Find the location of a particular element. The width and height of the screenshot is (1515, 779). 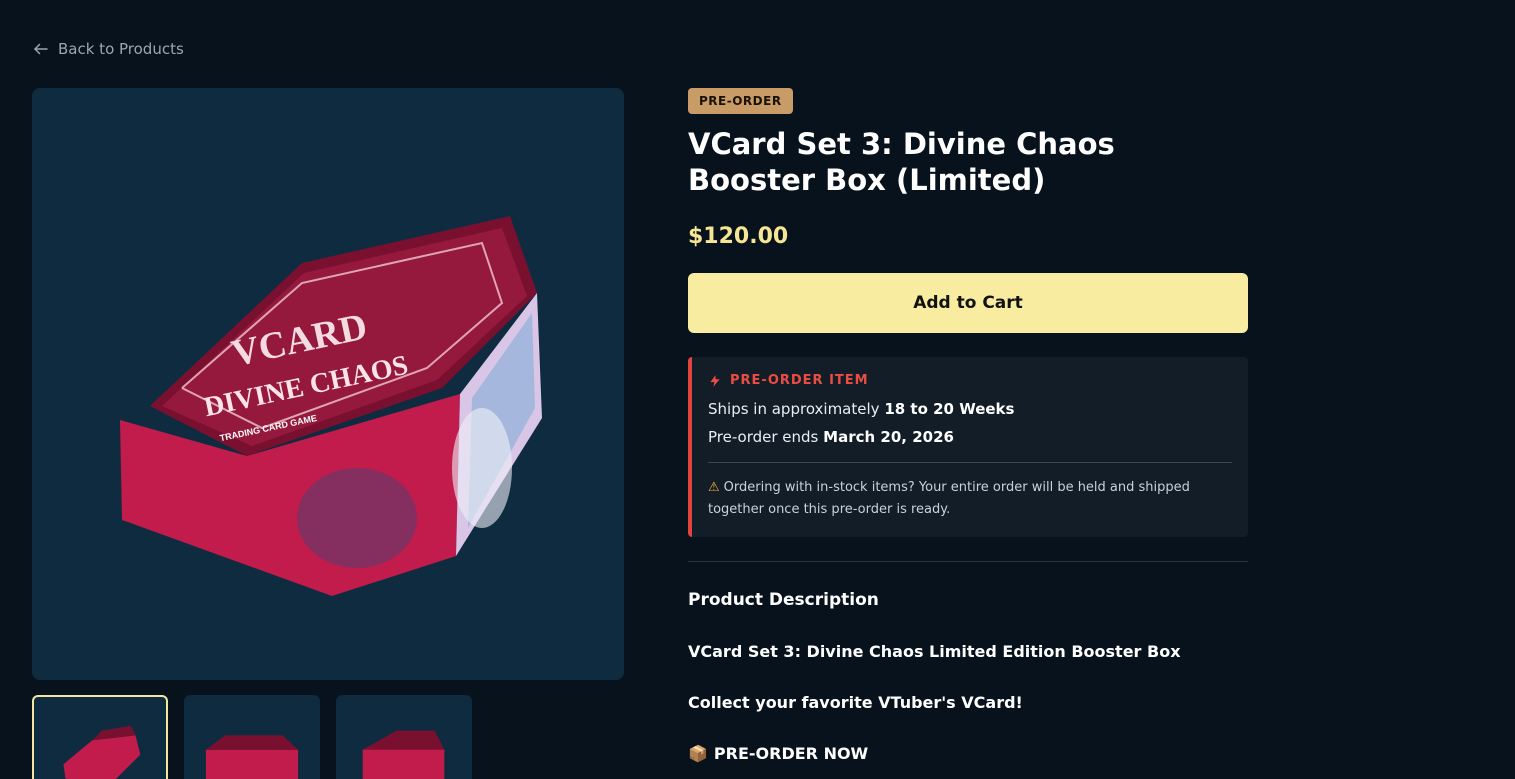

preorder-badge: PRE-ORDER is located at coordinates (740, 101).